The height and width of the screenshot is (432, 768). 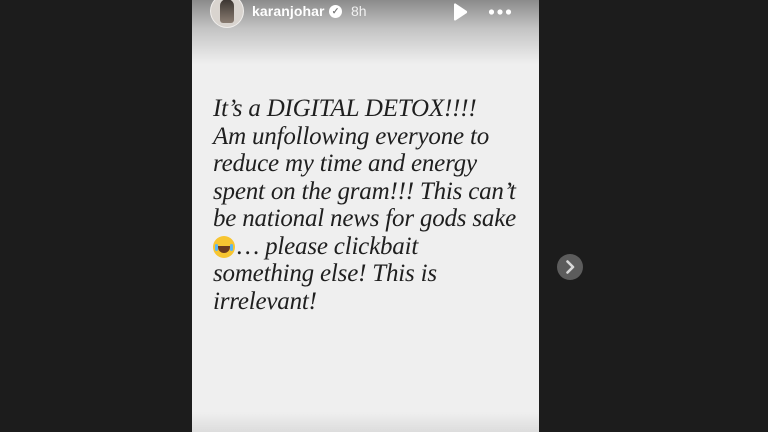 What do you see at coordinates (345, 163) in the screenshot?
I see `story-text-line: reduce my time and energy` at bounding box center [345, 163].